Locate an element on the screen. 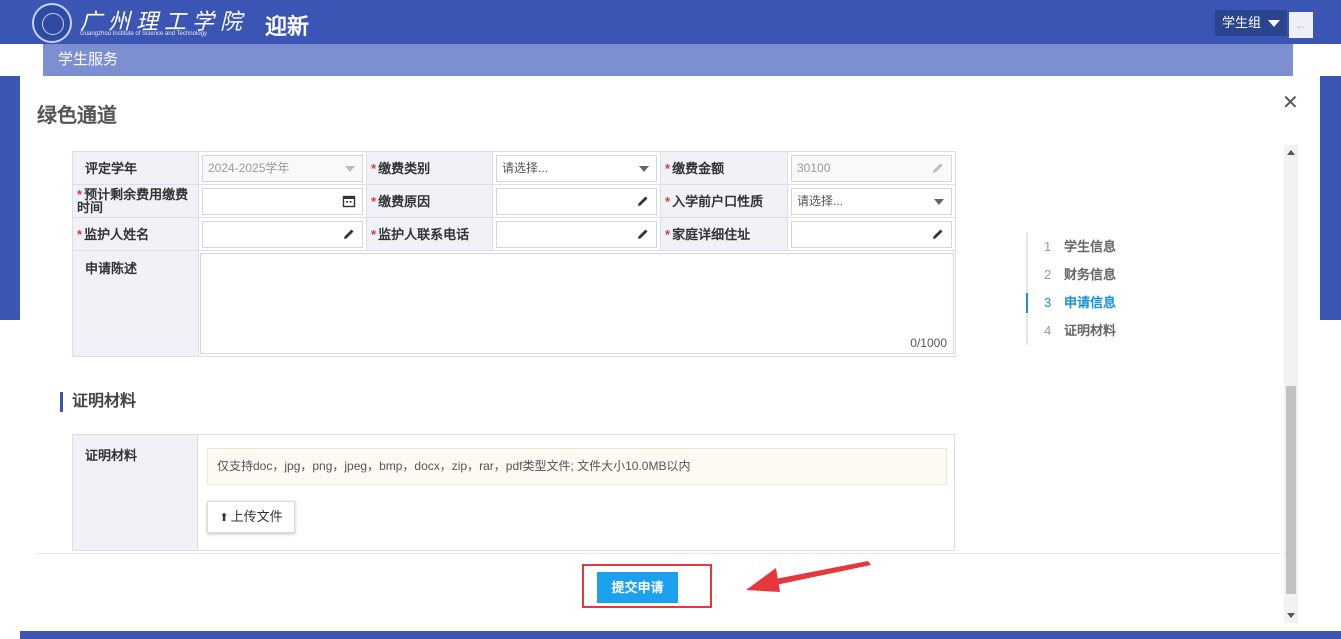 The image size is (1341, 639). char-counter: 0/1000 is located at coordinates (928, 343).